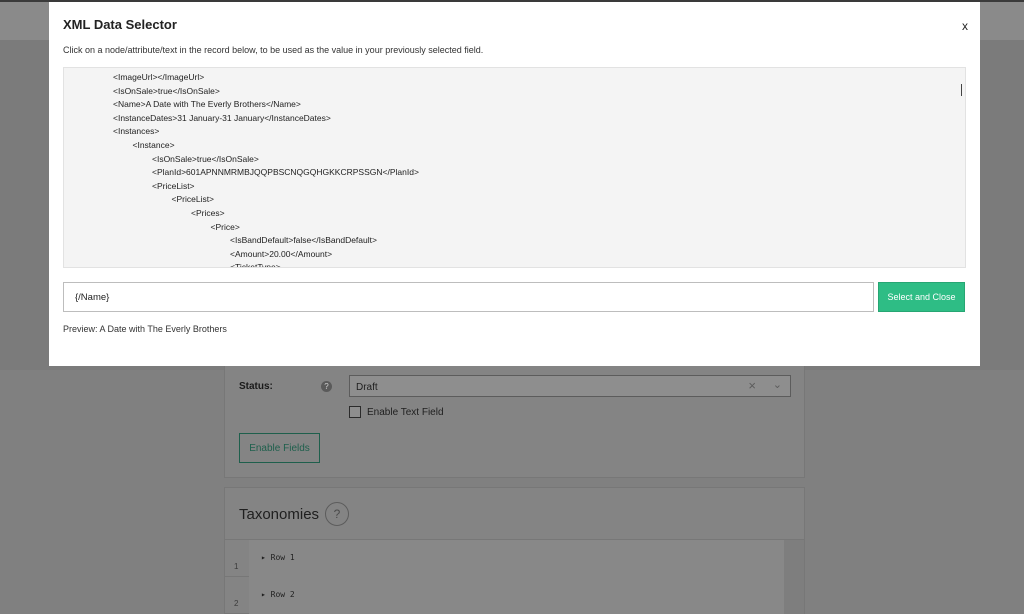 This screenshot has width=1024, height=614. What do you see at coordinates (965, 26) in the screenshot?
I see `close-button: x` at bounding box center [965, 26].